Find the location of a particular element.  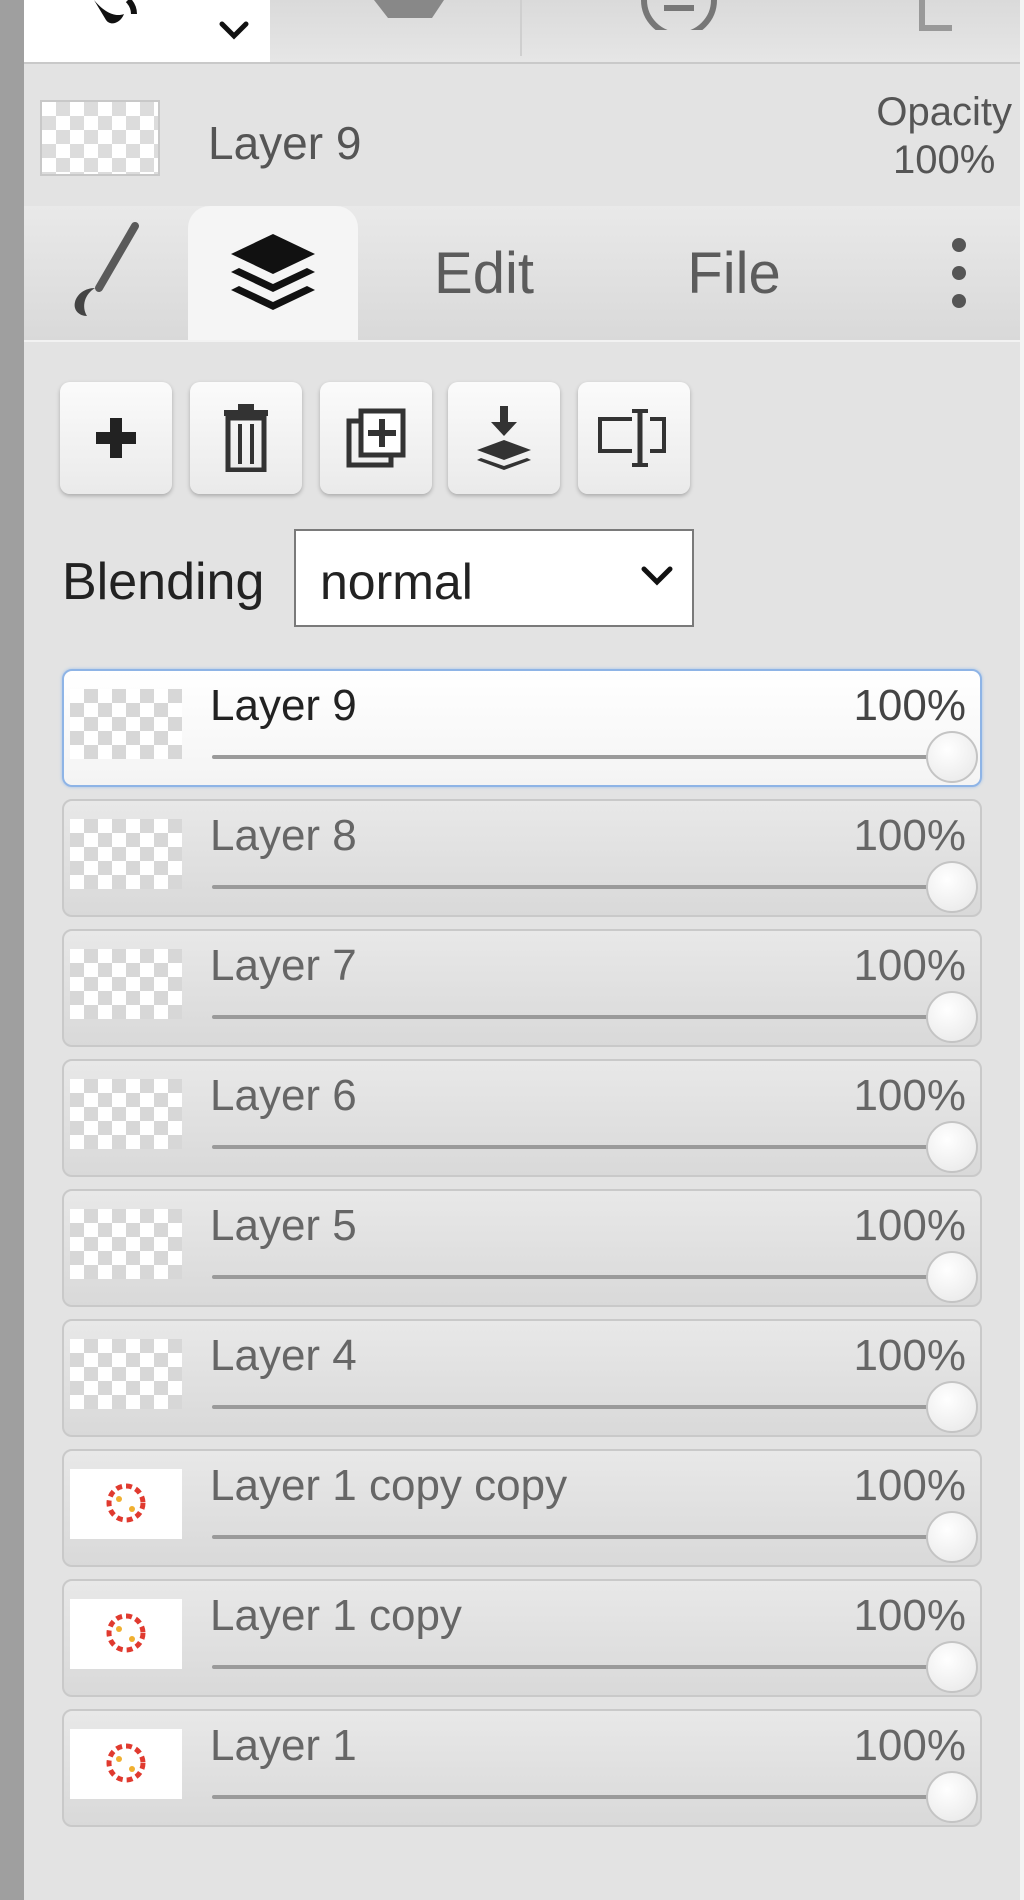

panel-tabs: Edit File is located at coordinates (522, 274).